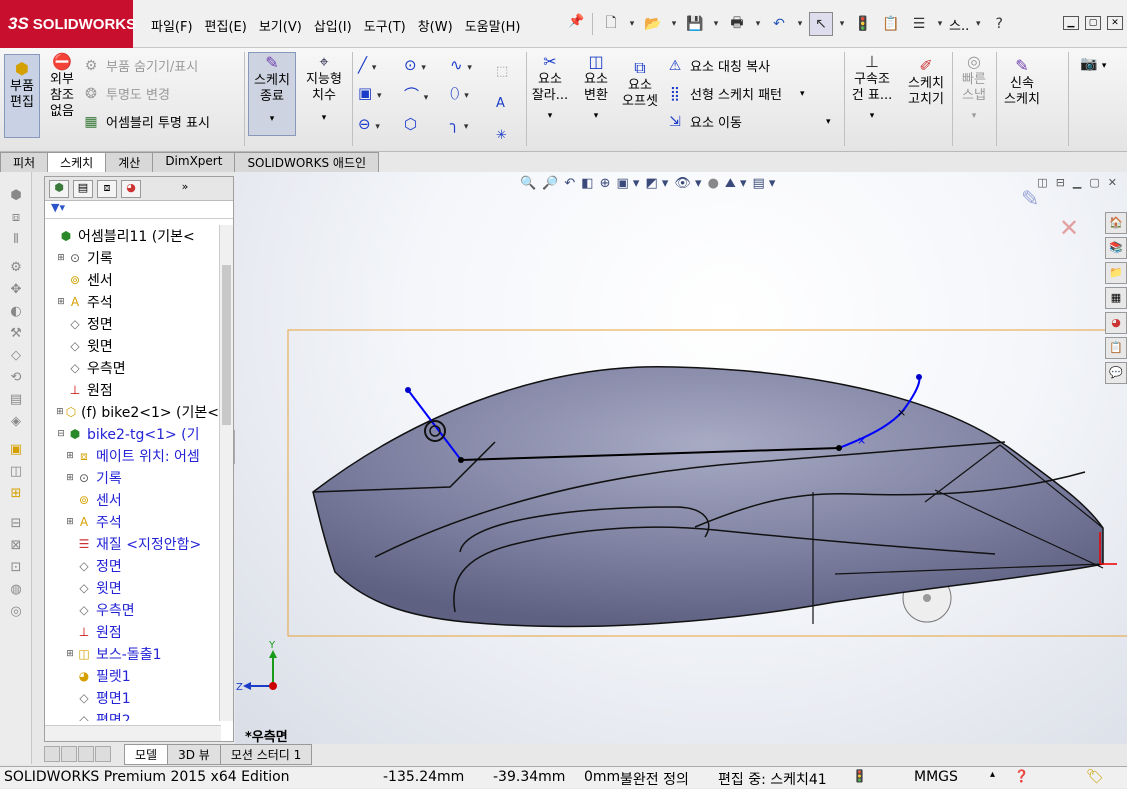 This screenshot has height=789, width=1127. I want to click on first-tab-icon, so click(52, 754).